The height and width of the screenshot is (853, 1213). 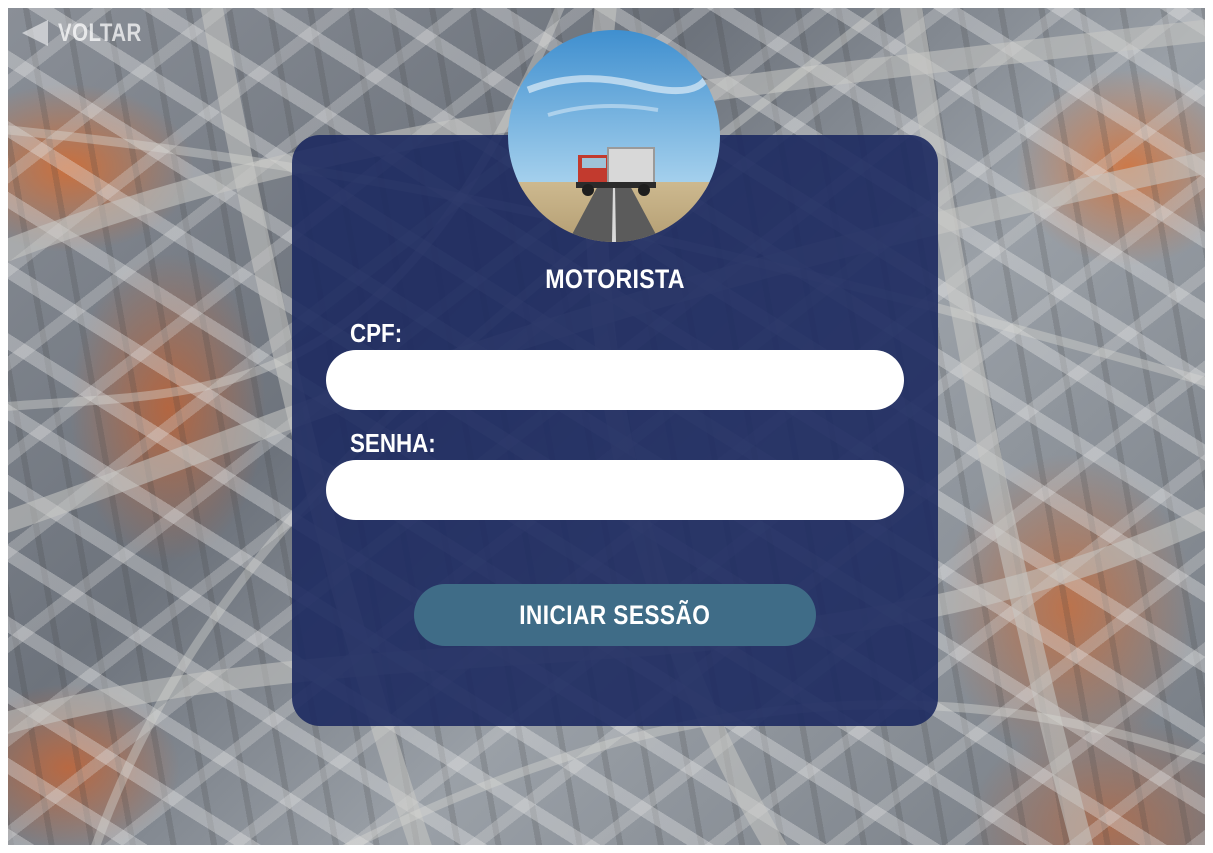 What do you see at coordinates (35, 33) in the screenshot?
I see `back-arrow-icon` at bounding box center [35, 33].